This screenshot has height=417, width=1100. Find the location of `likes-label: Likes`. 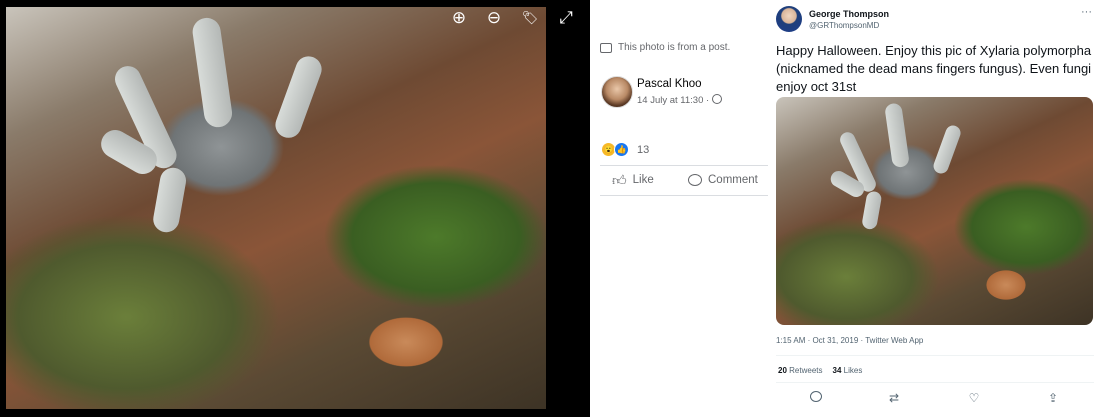

likes-label: Likes is located at coordinates (853, 370).